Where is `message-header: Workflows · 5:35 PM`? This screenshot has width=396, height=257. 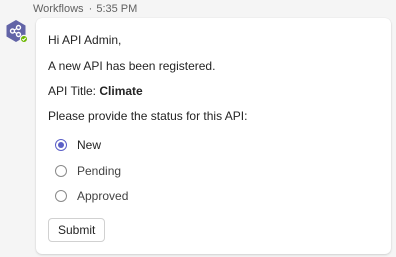
message-header: Workflows · 5:35 PM is located at coordinates (85, 9).